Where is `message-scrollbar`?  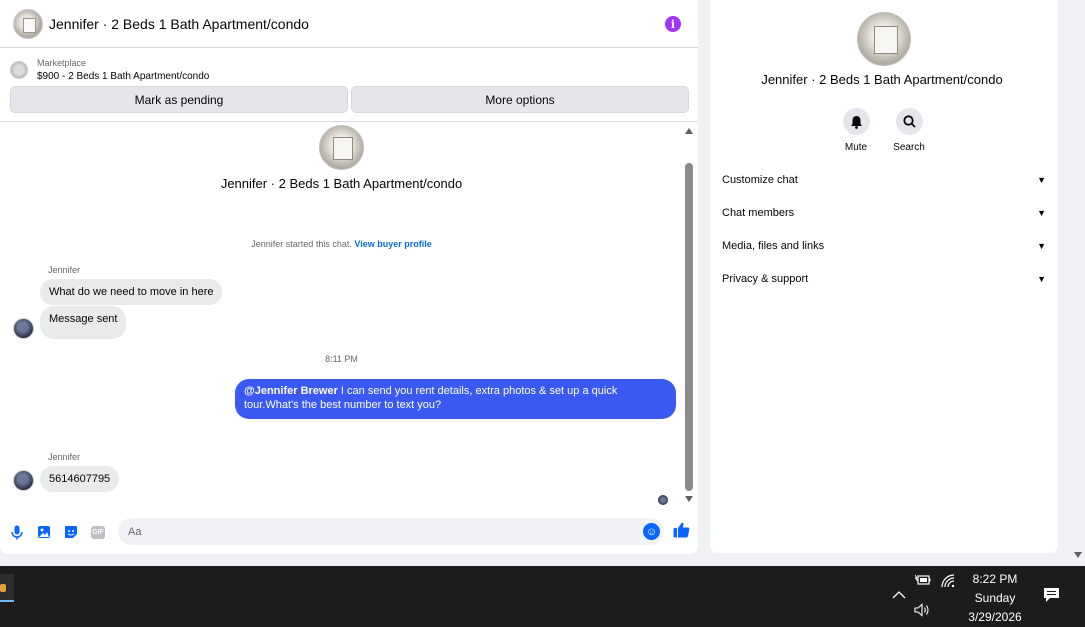 message-scrollbar is located at coordinates (689, 315).